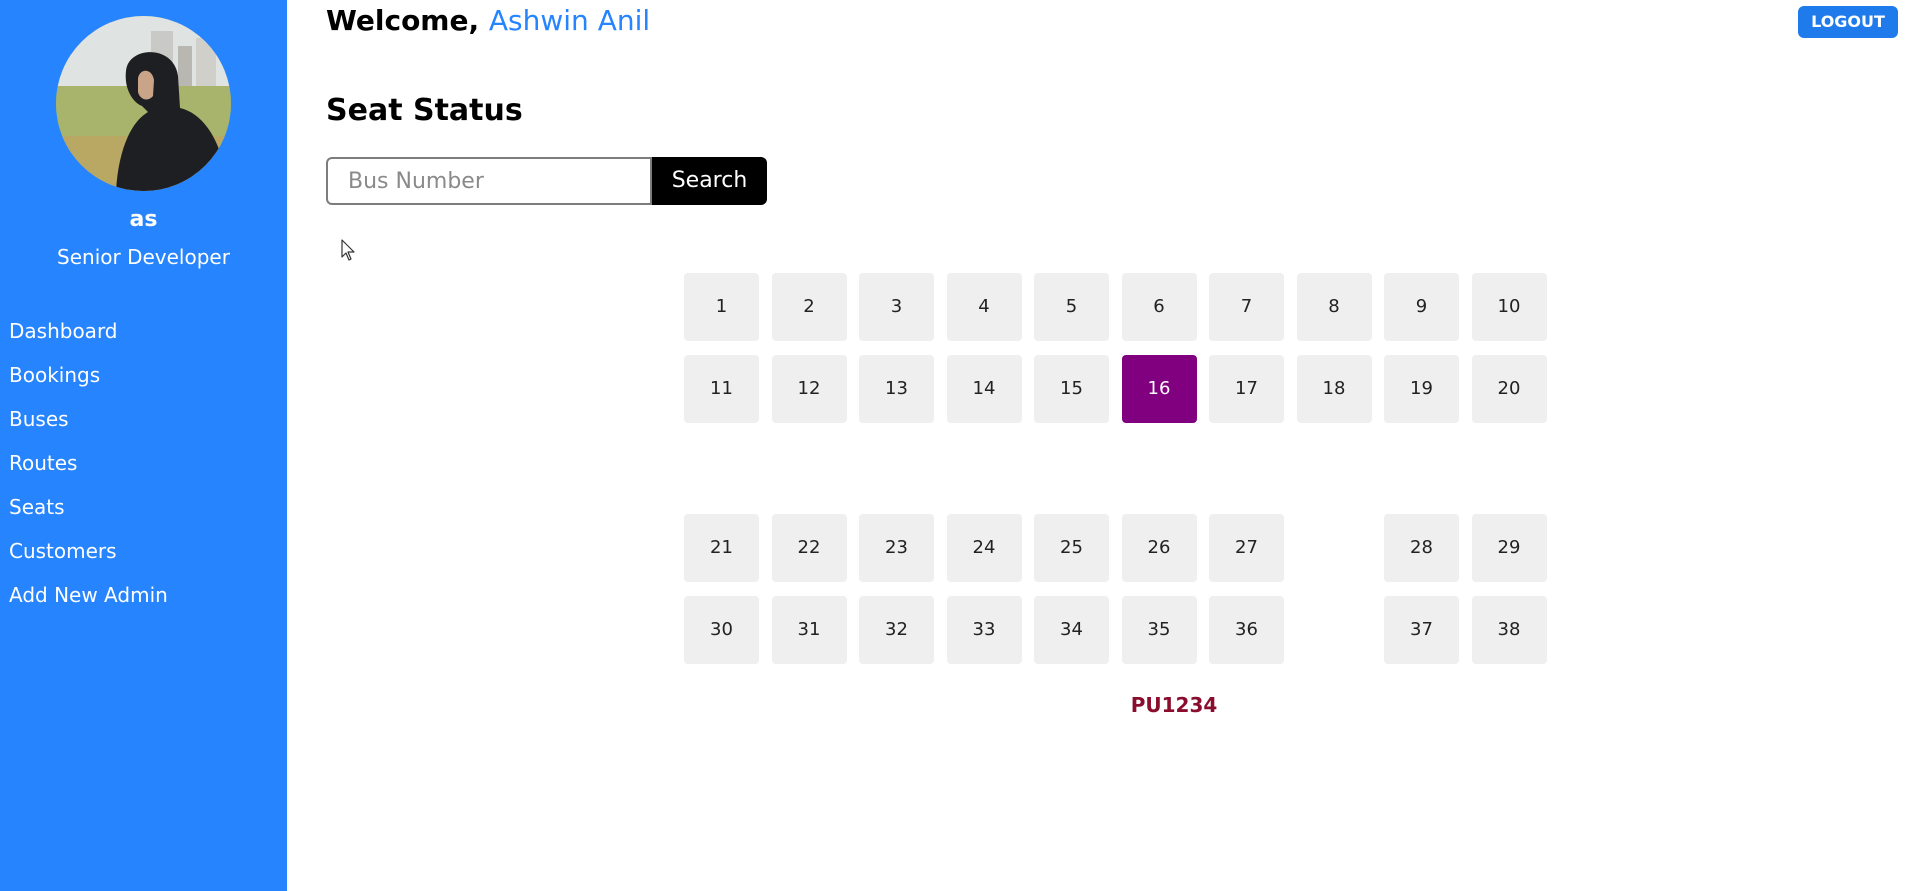 This screenshot has width=1919, height=891. What do you see at coordinates (1421, 307) in the screenshot?
I see `seat-9: 9` at bounding box center [1421, 307].